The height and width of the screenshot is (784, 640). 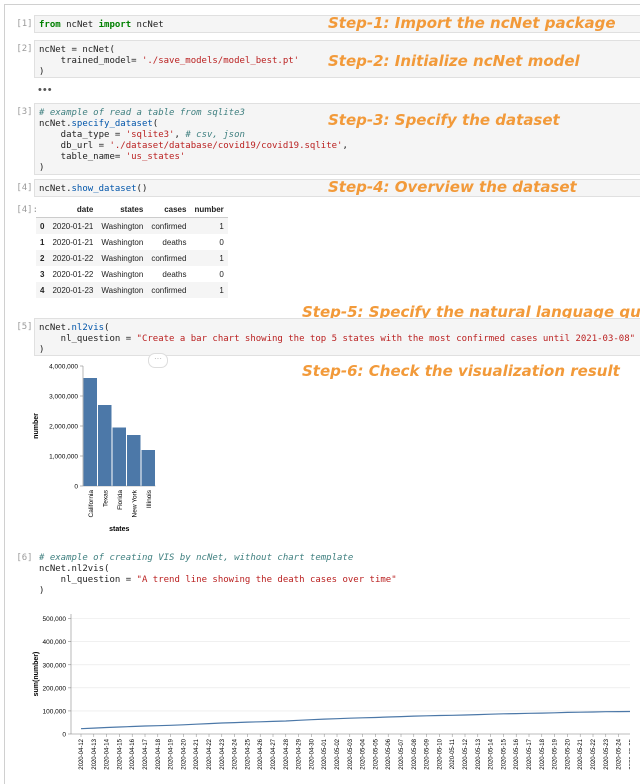 I want to click on y-tick-label: 2,000,000, so click(x=63, y=427).